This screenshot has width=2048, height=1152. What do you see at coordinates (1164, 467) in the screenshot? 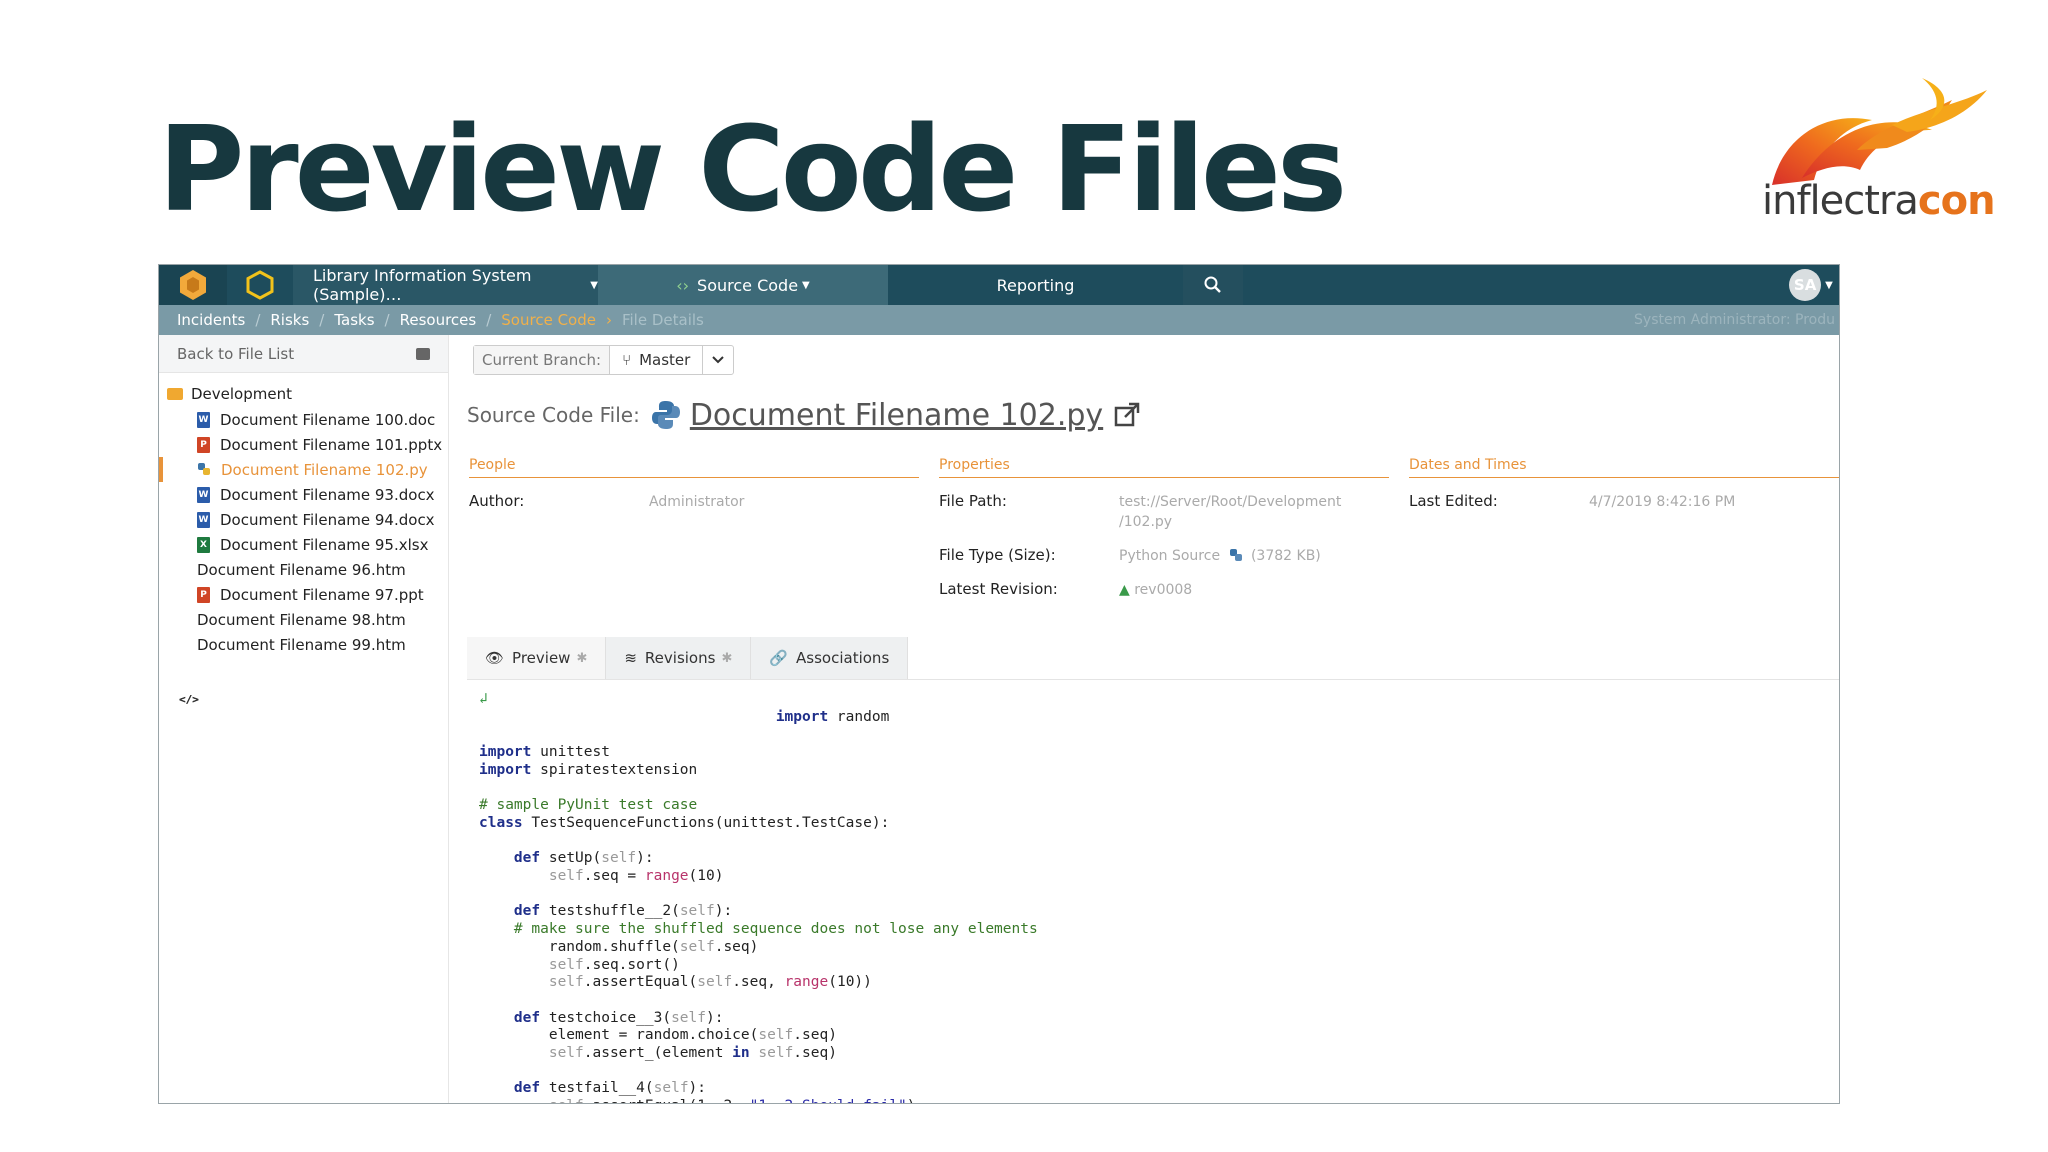
I see `properties-heading: Properties` at bounding box center [1164, 467].